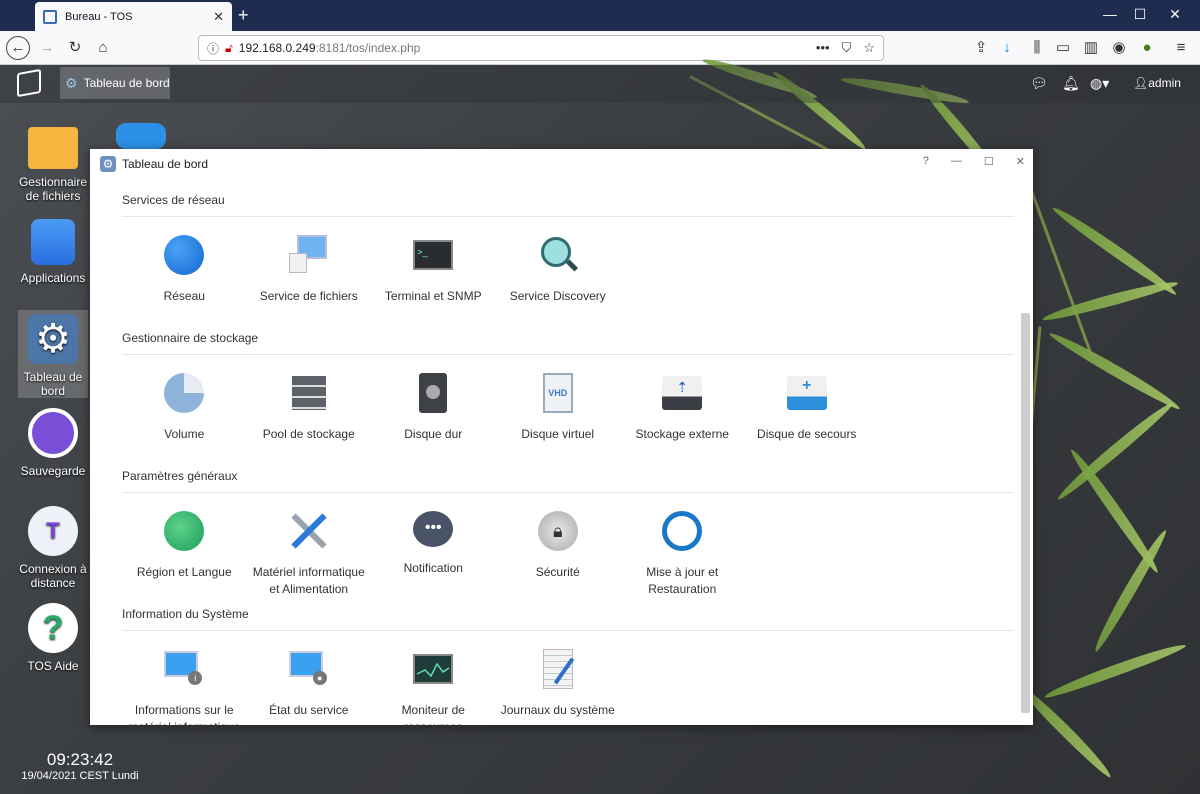 The width and height of the screenshot is (1200, 794). What do you see at coordinates (807, 434) in the screenshot?
I see `item-label: Disque de secours` at bounding box center [807, 434].